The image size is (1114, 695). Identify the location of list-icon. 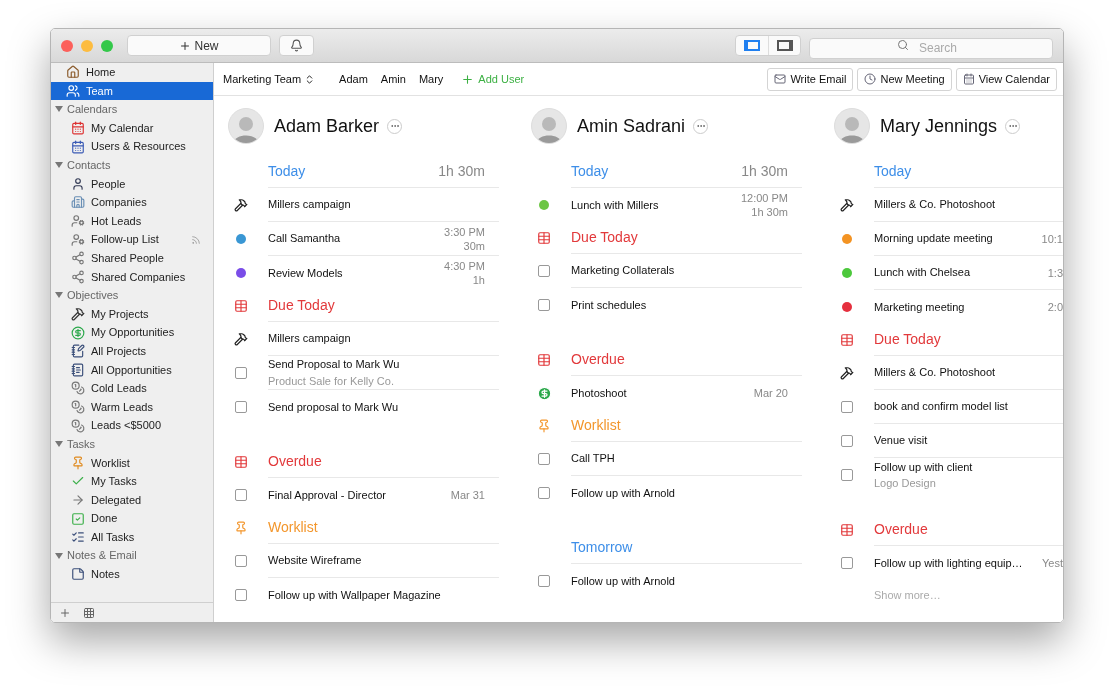
(78, 537).